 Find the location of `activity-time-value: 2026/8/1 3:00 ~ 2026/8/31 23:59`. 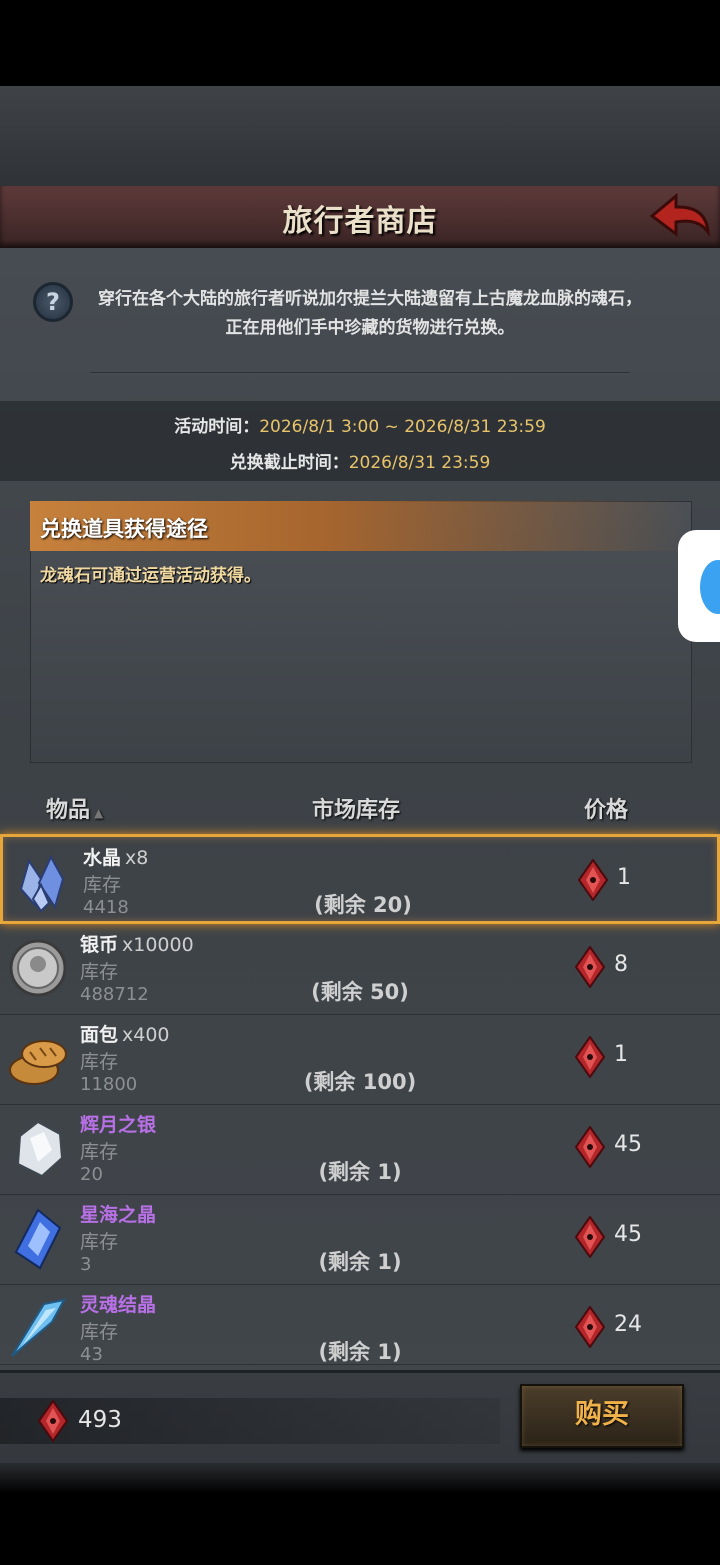

activity-time-value: 2026/8/1 3:00 ~ 2026/8/31 23:59 is located at coordinates (402, 427).